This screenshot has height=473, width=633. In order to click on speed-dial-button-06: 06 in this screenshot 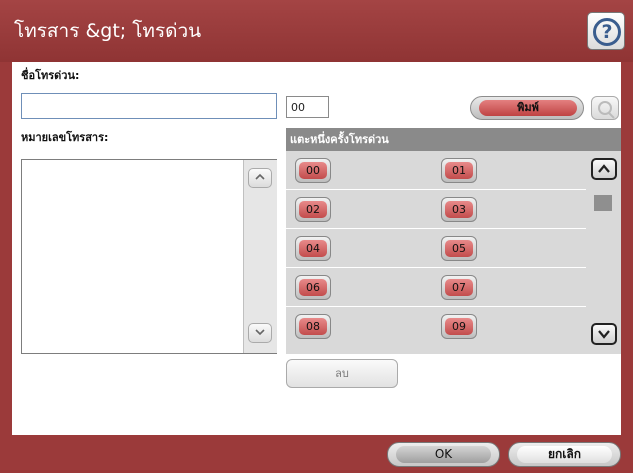, I will do `click(313, 287)`.